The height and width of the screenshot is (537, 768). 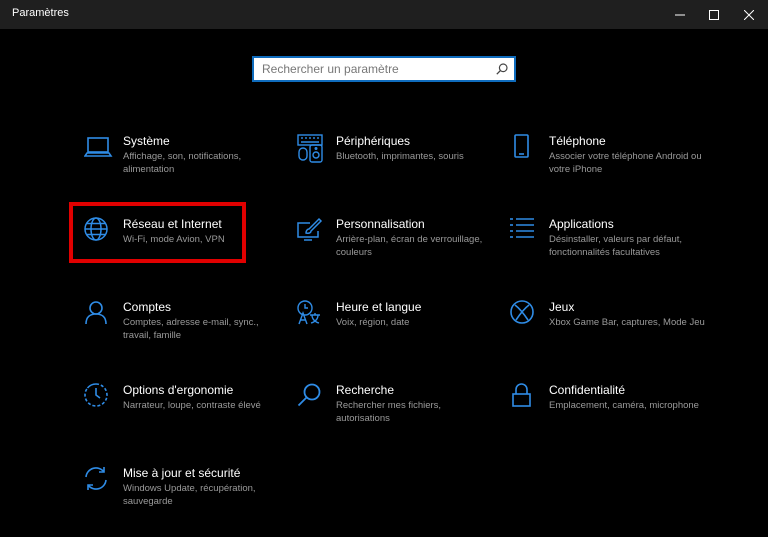 I want to click on maximize-icon, so click(x=714, y=14).